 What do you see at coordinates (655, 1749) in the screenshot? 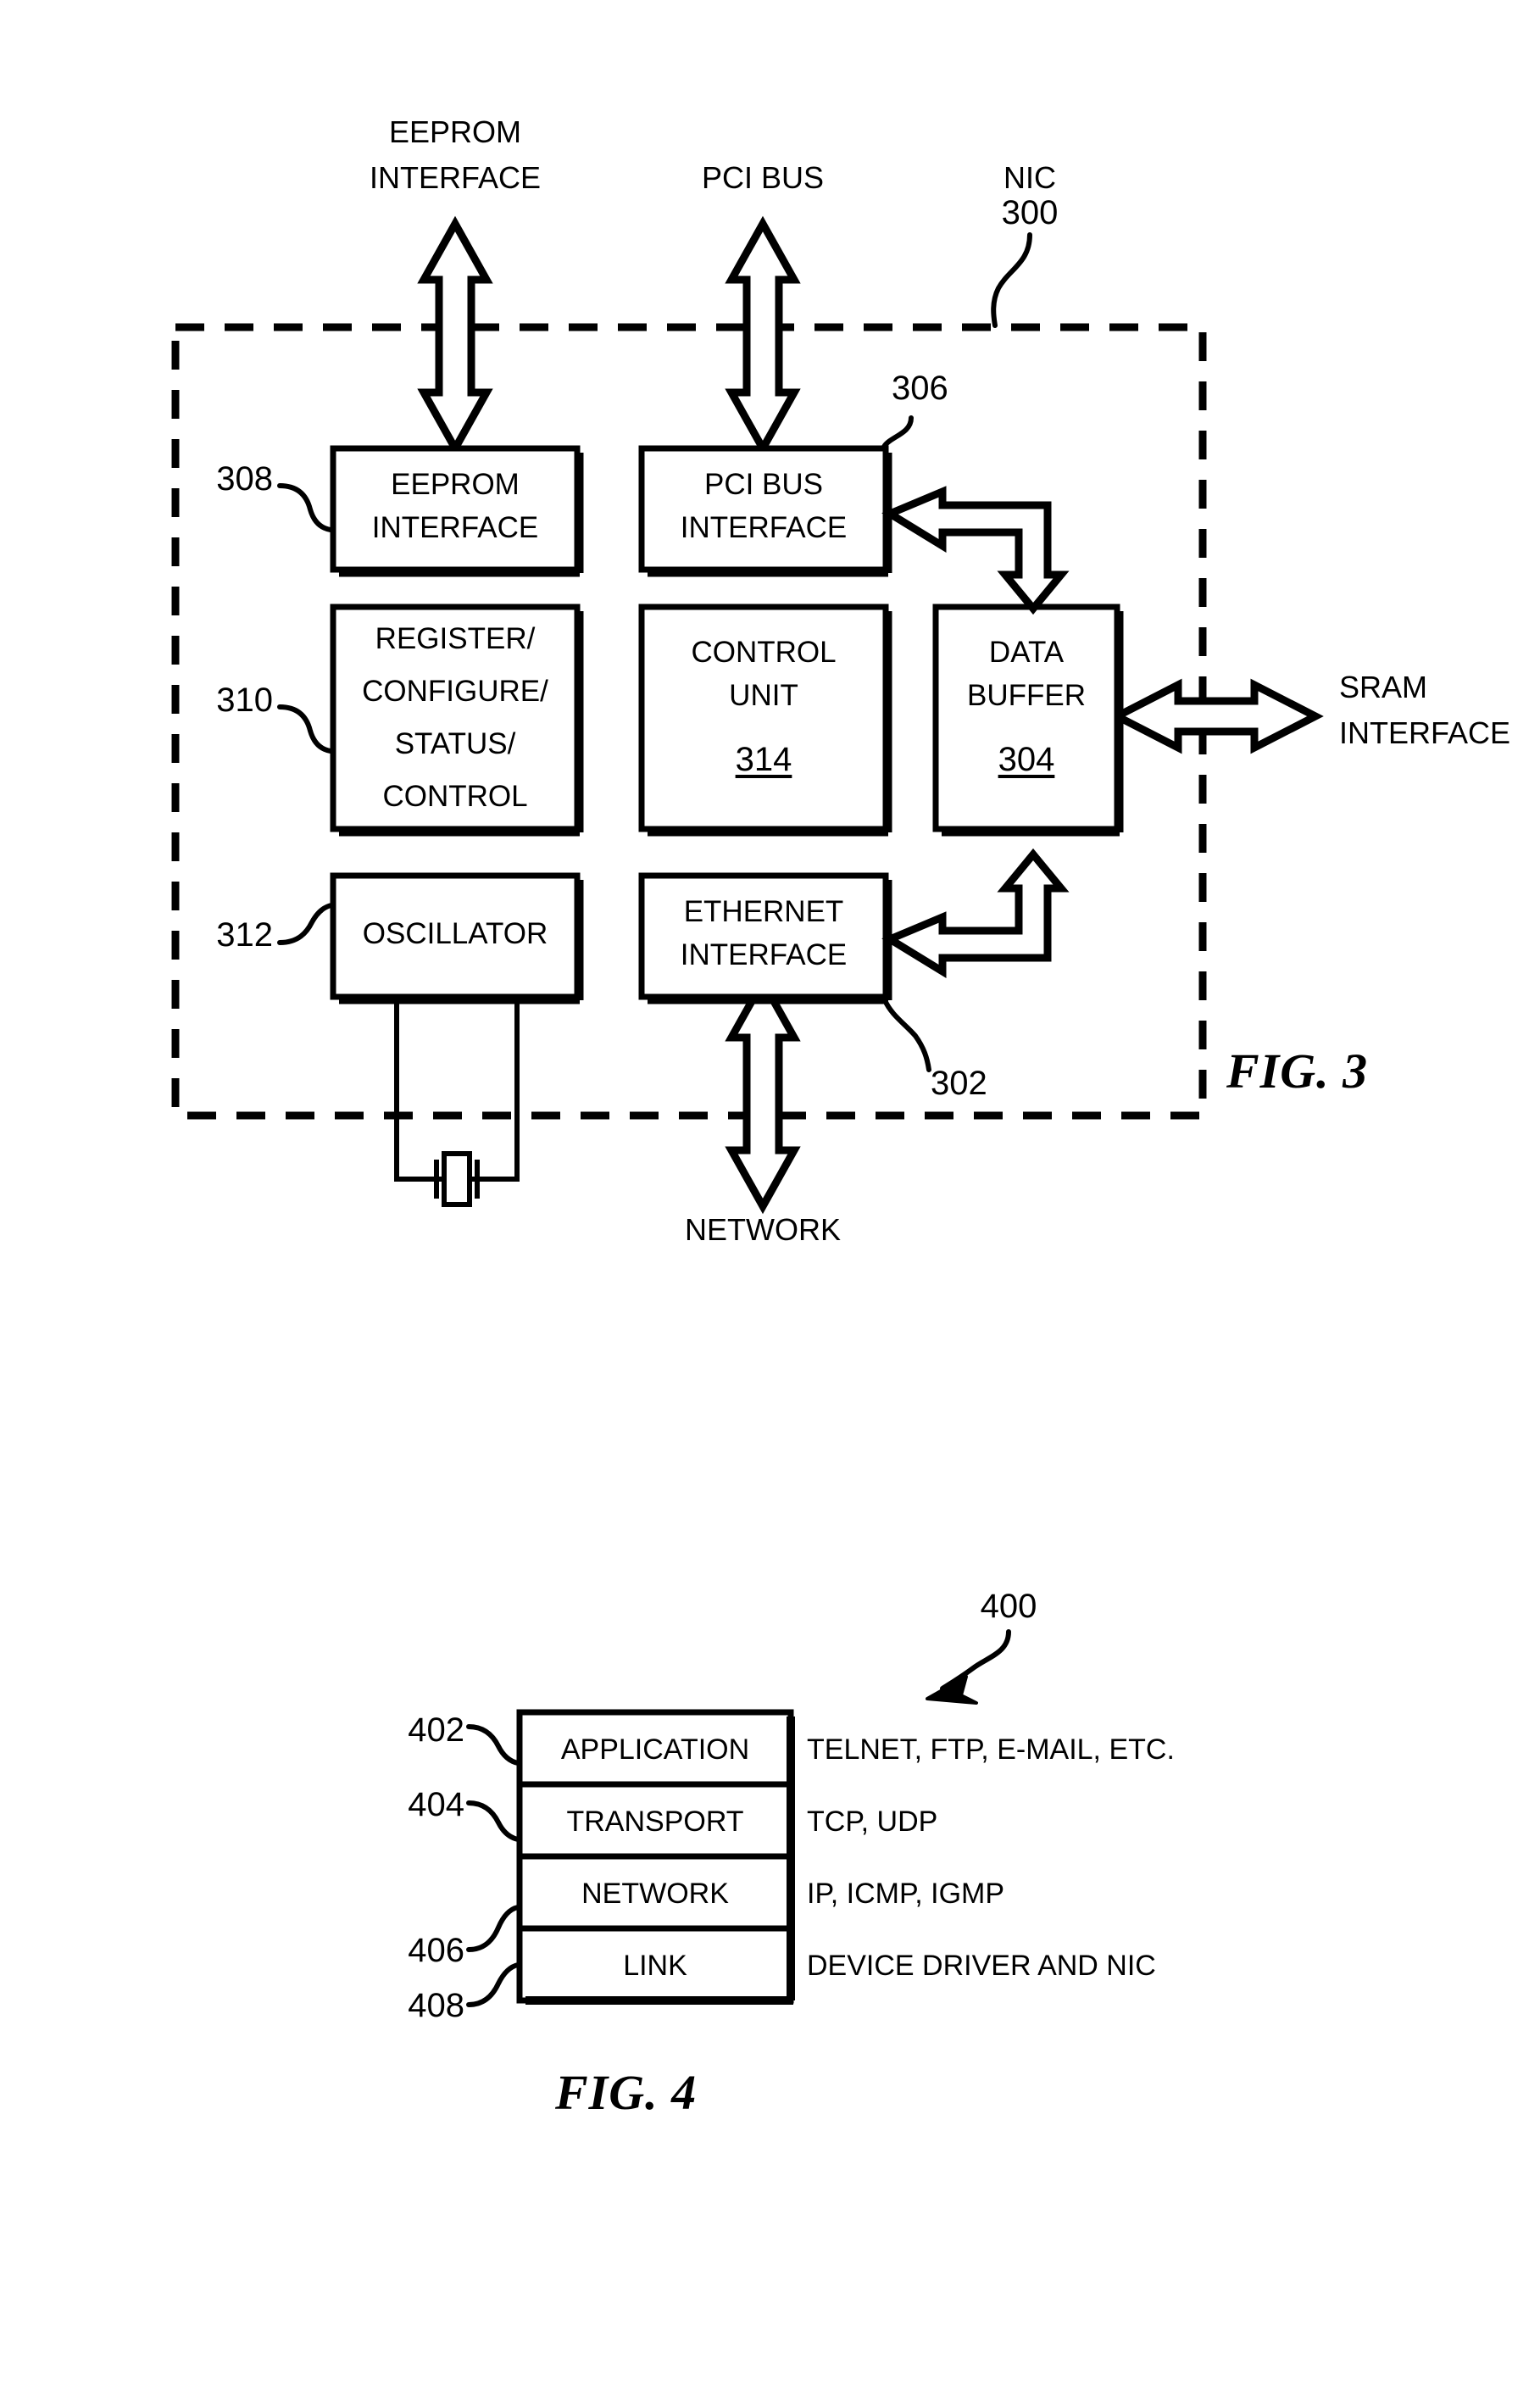
I see `layer-name-application: APPLICATION` at bounding box center [655, 1749].